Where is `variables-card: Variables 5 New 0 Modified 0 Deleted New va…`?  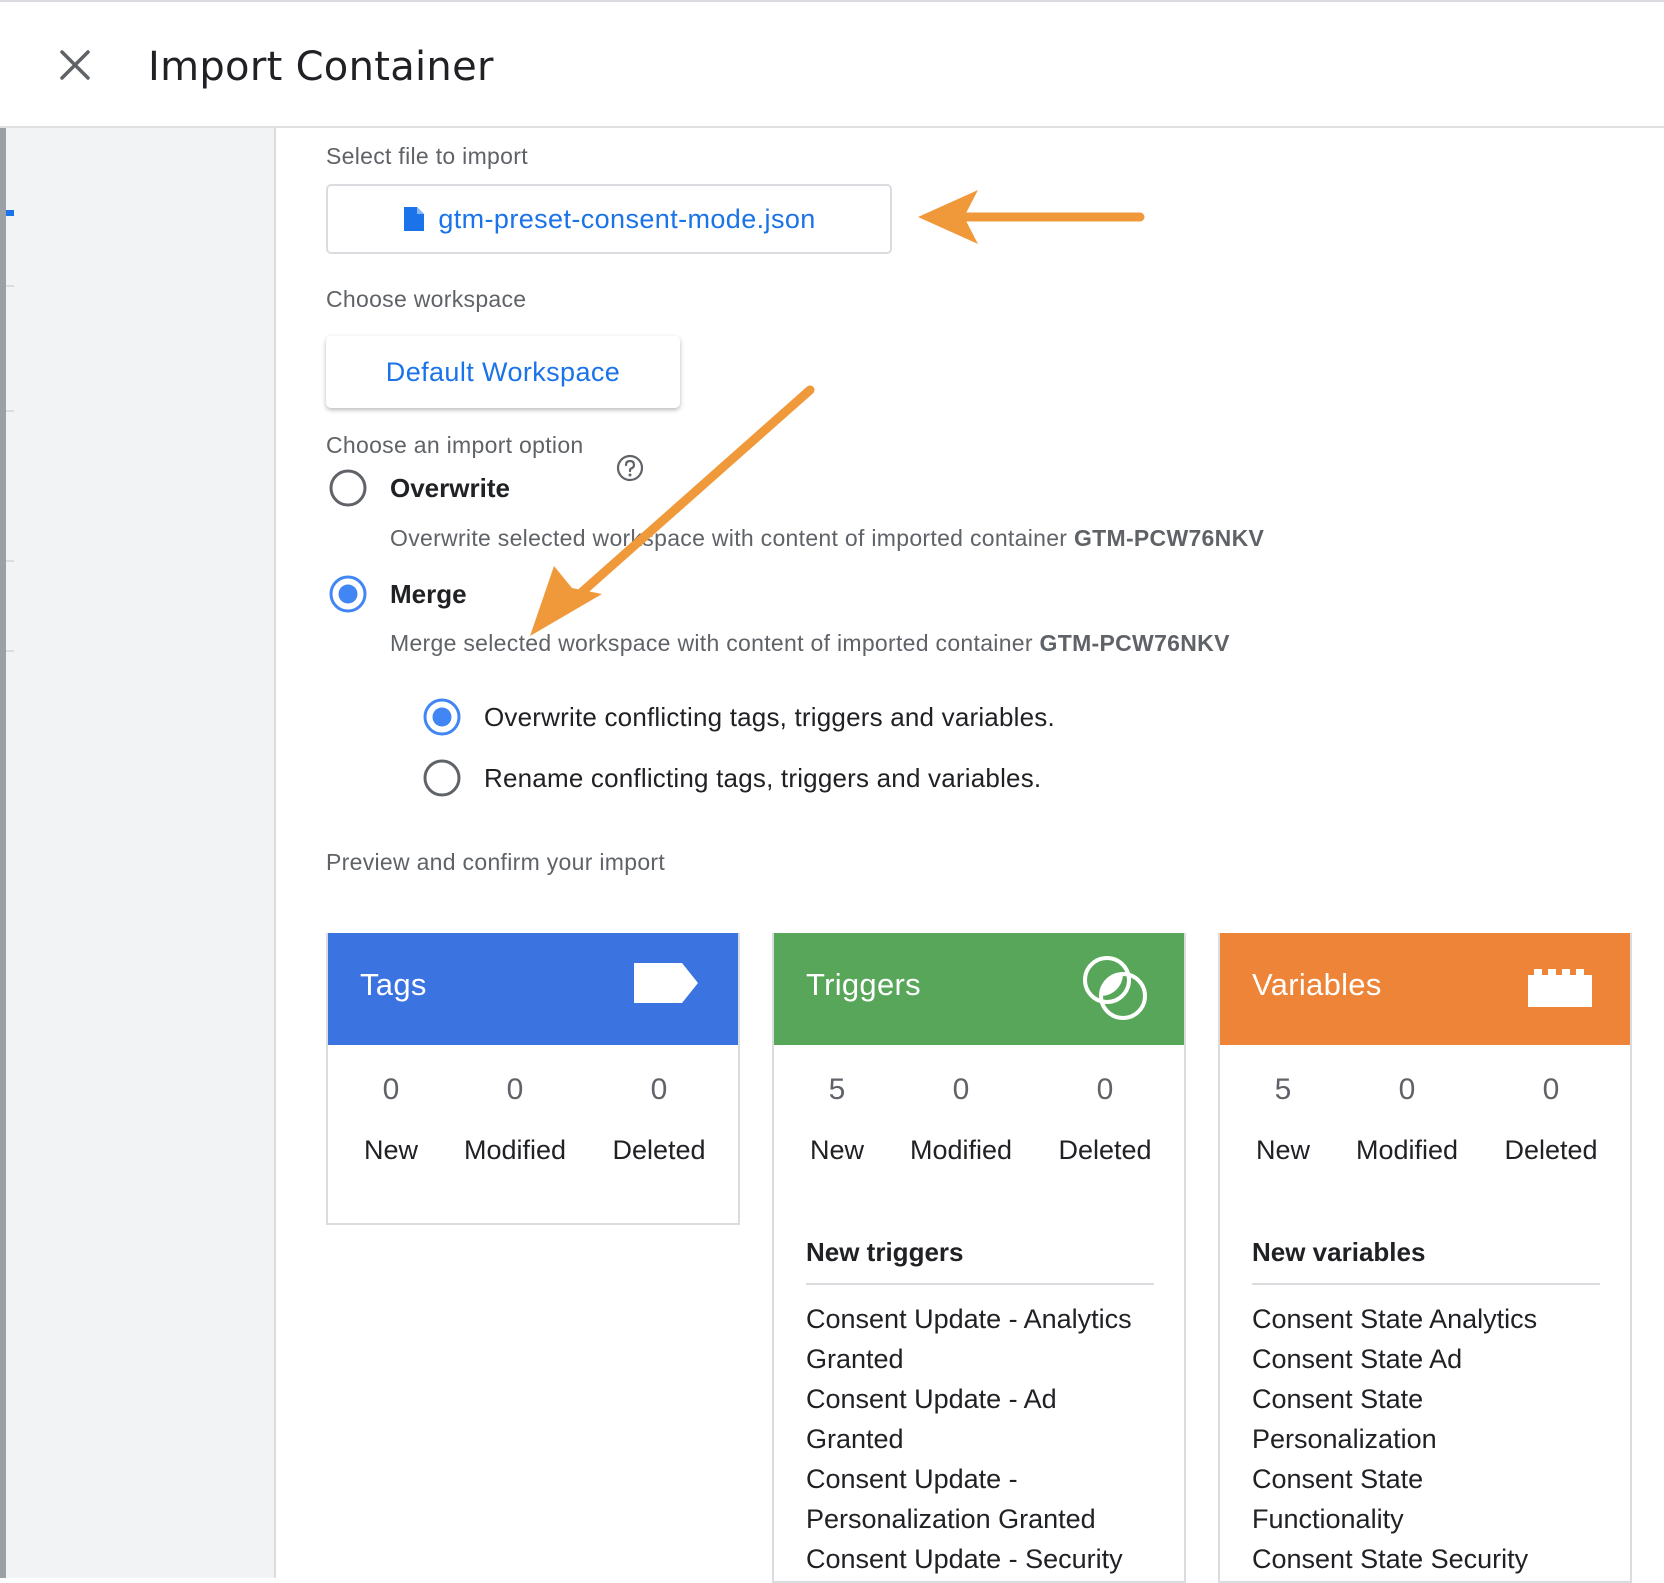
variables-card: Variables 5 New 0 Modified 0 Deleted New va… is located at coordinates (1425, 1258).